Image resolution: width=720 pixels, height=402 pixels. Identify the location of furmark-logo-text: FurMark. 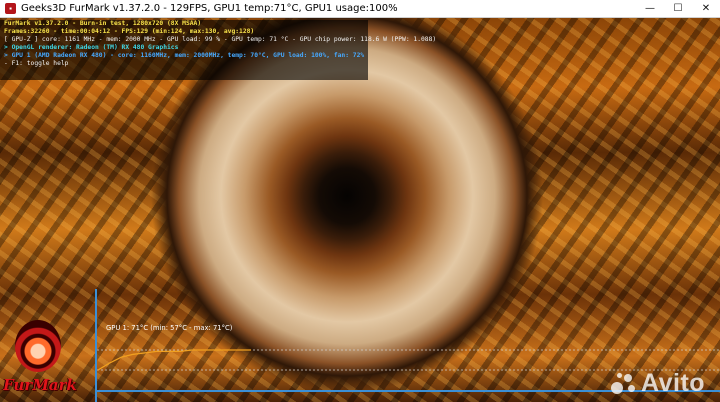
(40, 385).